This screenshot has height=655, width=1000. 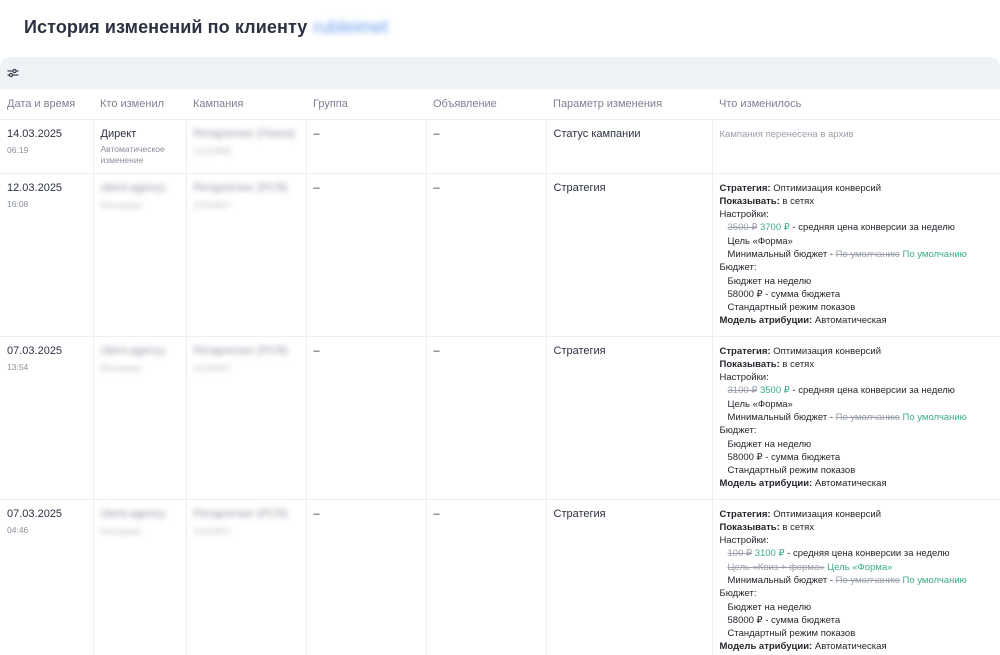 What do you see at coordinates (350, 27) in the screenshot?
I see `client-name-link: rubleimet` at bounding box center [350, 27].